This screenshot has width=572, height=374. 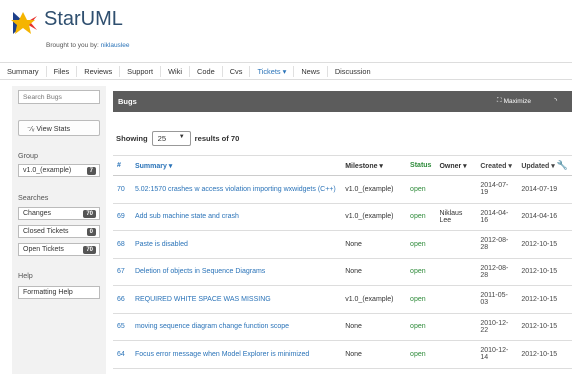 I want to click on ticket-summary-link: Deletion of objects in Sequence Diagrams, so click(x=236, y=272).